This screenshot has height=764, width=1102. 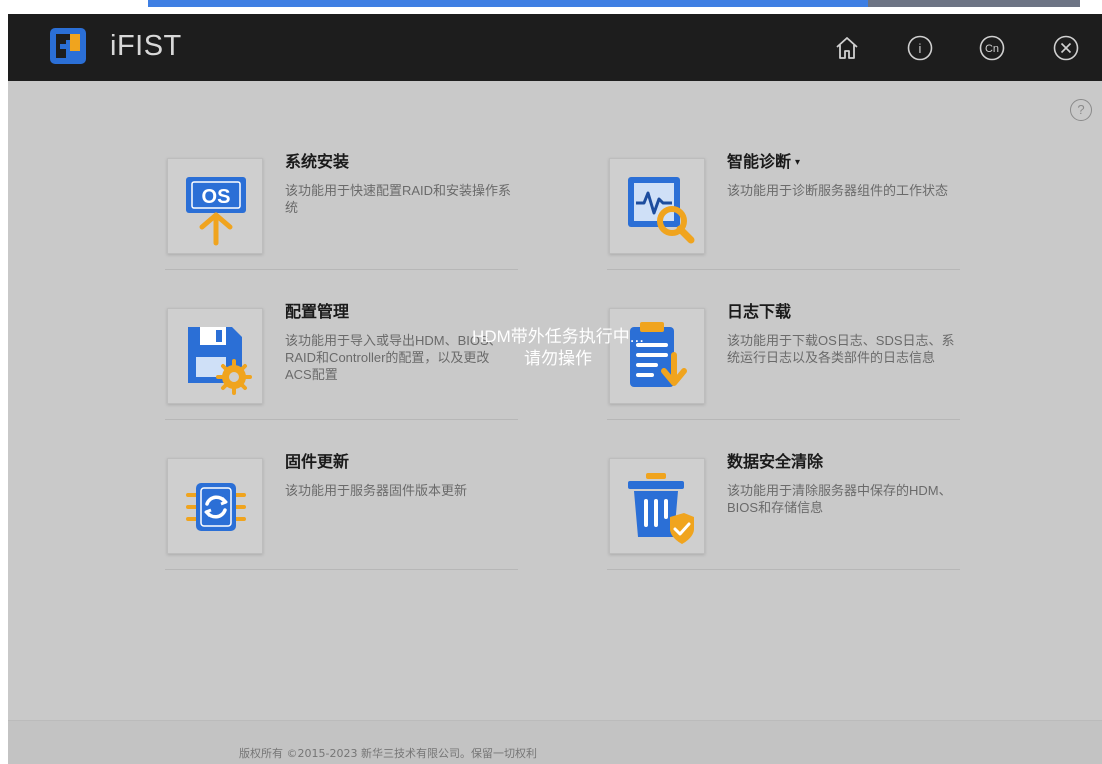 What do you see at coordinates (783, 216) in the screenshot?
I see `card-diagnostics: 智能诊断 ▾ 该功能用于诊断服务器组件的工作状态` at bounding box center [783, 216].